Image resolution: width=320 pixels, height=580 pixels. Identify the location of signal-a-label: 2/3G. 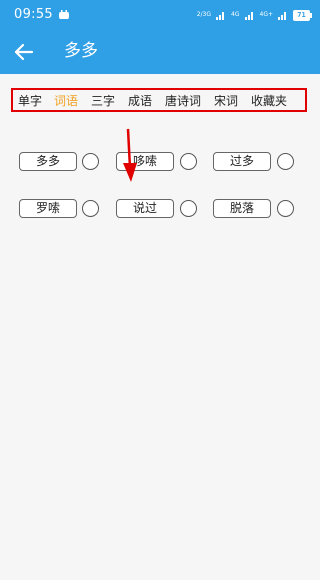
(204, 14).